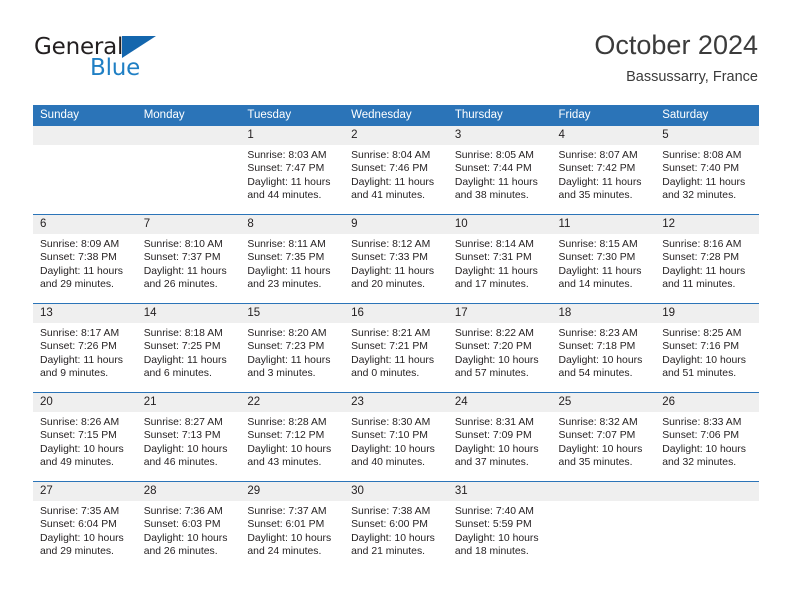 This screenshot has width=792, height=612. I want to click on daylight-text-cont: and 6 minutes., so click(177, 374).